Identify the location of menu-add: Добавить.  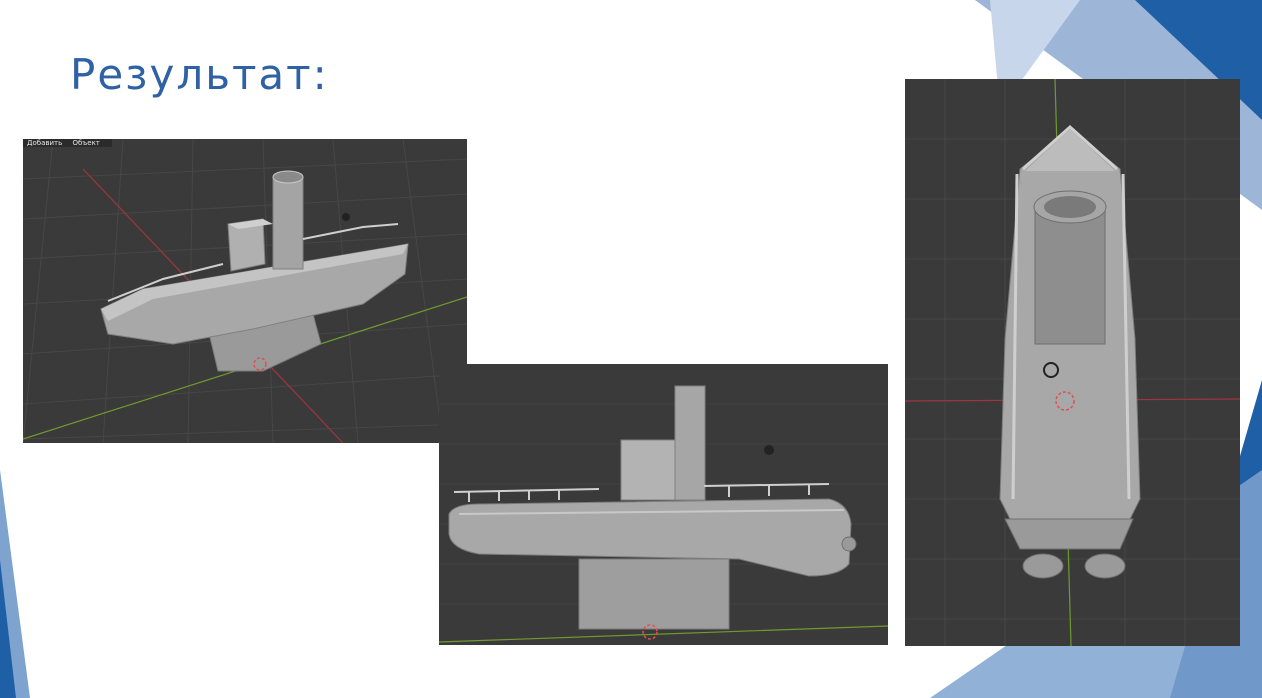
(44, 143).